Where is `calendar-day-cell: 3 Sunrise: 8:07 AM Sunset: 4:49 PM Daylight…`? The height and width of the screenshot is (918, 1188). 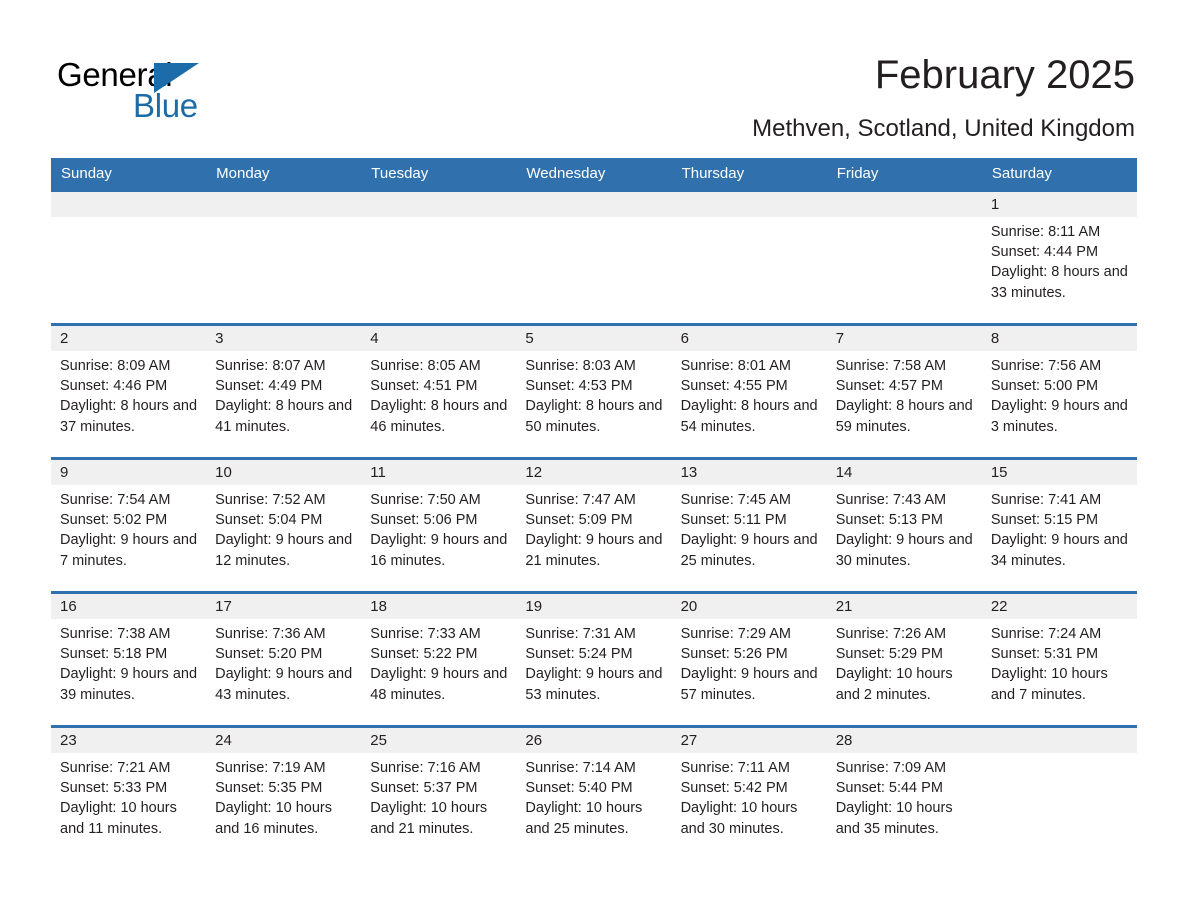 calendar-day-cell: 3 Sunrise: 8:07 AM Sunset: 4:49 PM Daylight… is located at coordinates (284, 391).